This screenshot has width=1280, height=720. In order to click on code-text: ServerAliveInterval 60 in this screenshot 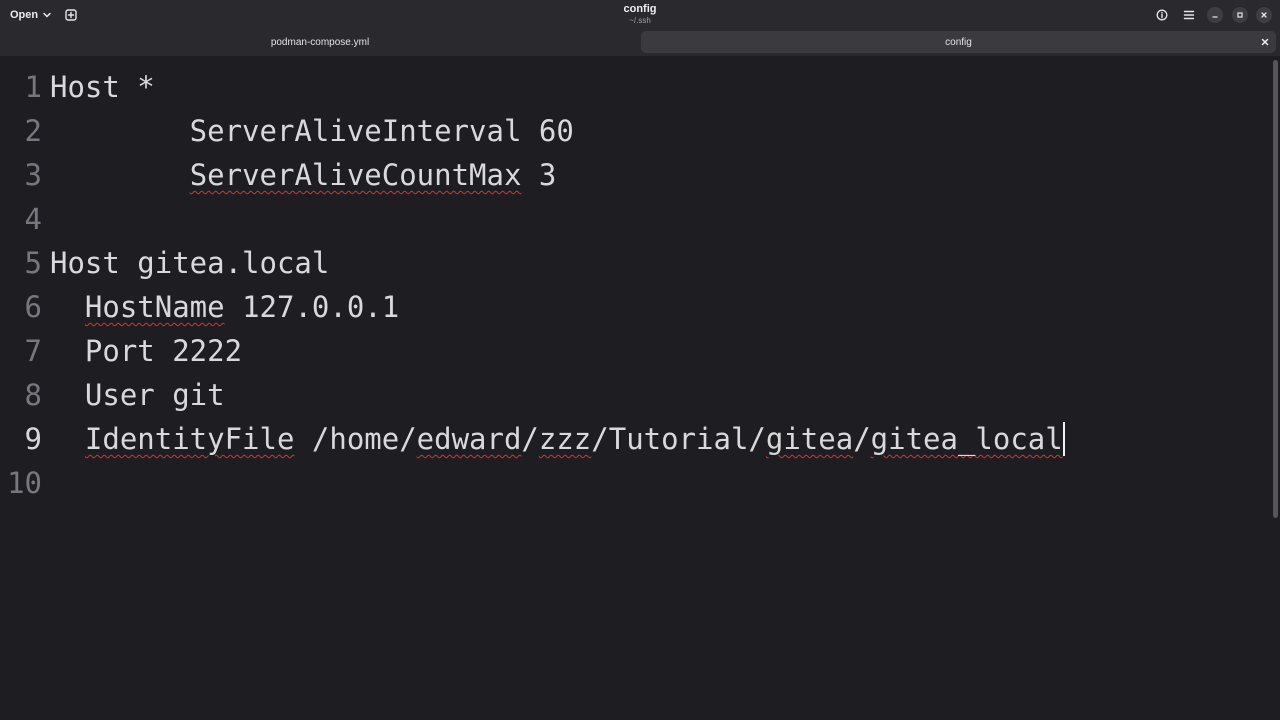, I will do `click(312, 131)`.